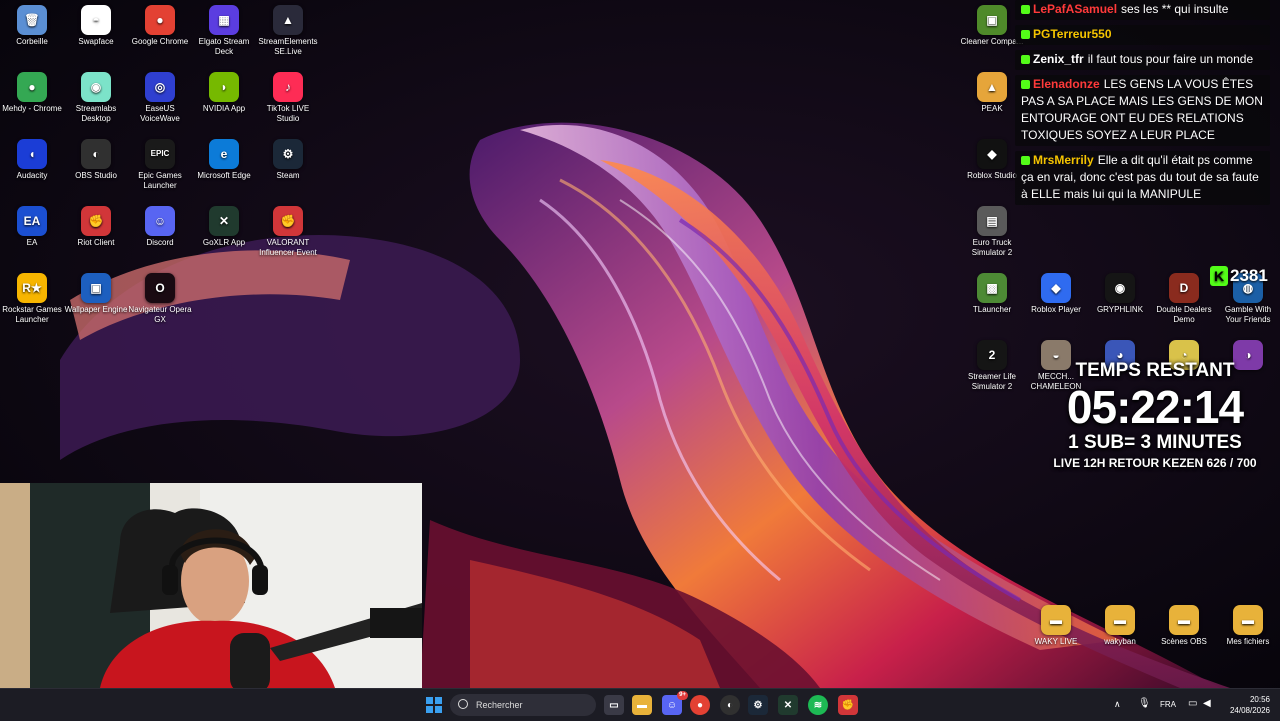 The width and height of the screenshot is (1280, 721). I want to click on chat-message: LePafASamuel ses les ** qui insulte, so click(1142, 10).